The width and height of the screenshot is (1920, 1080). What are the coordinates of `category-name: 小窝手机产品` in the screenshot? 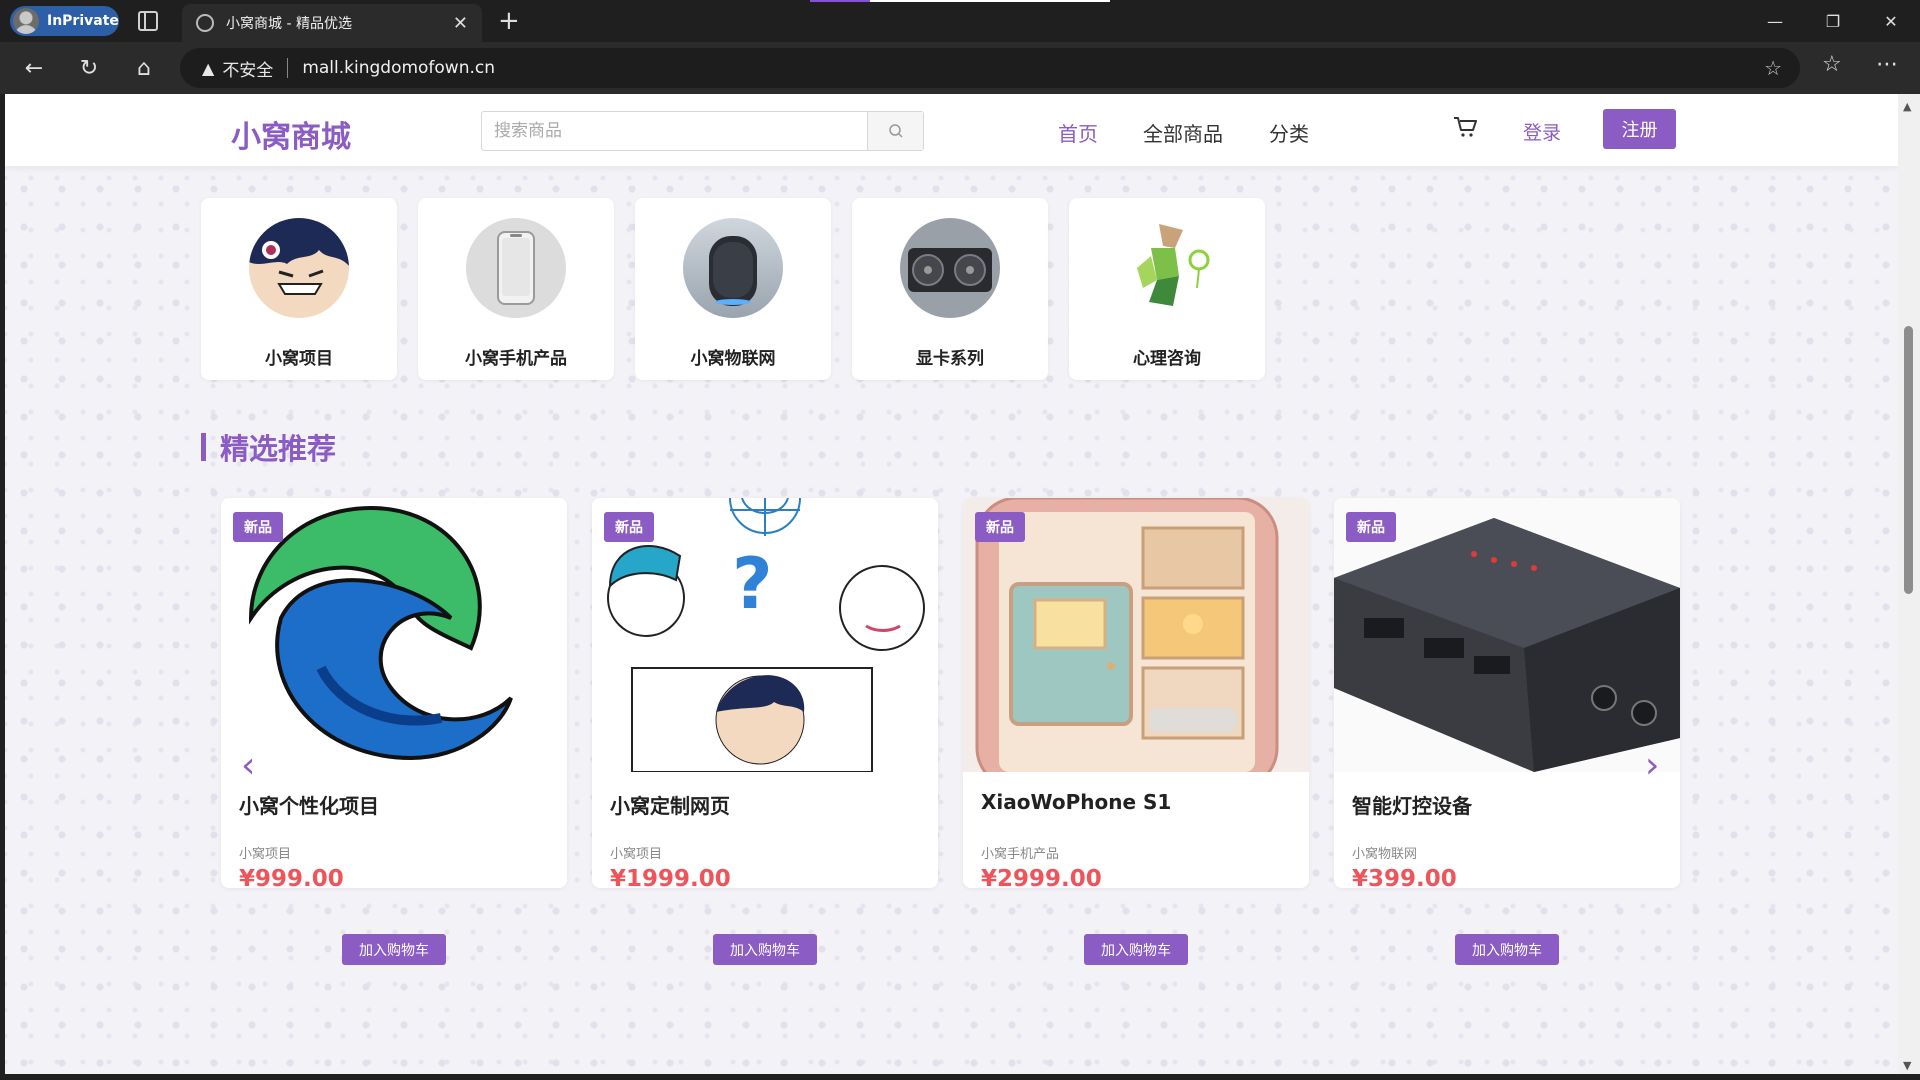 It's located at (516, 359).